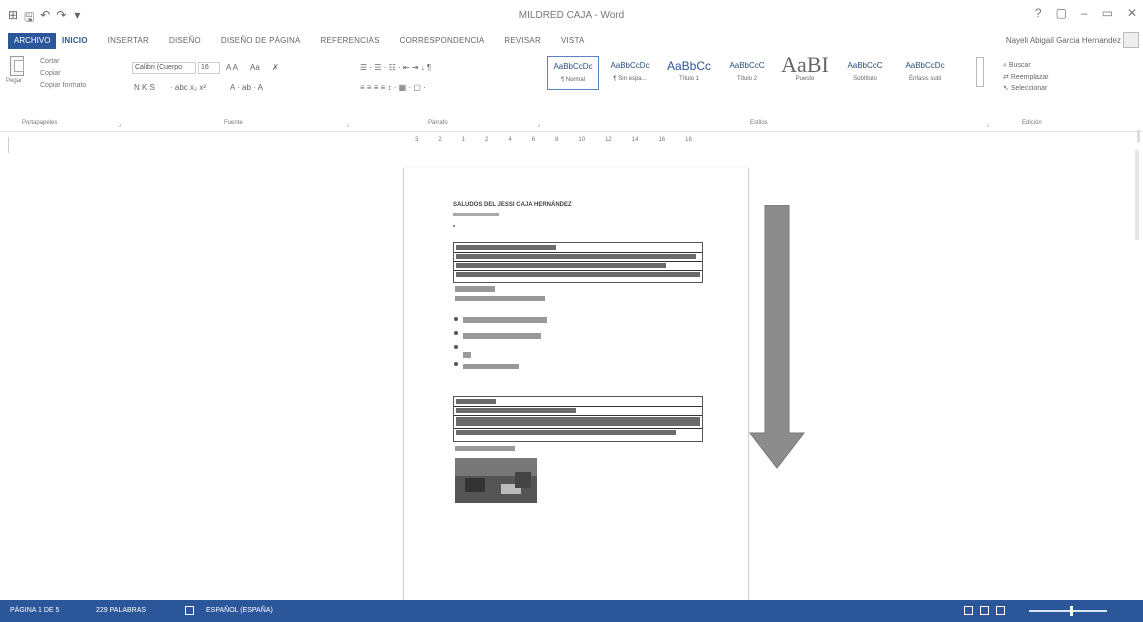 This screenshot has width=1143, height=622. I want to click on horizontal-ruler: 3 2 1 2 4 6 8 10 12 14 16 18, so click(579, 143).